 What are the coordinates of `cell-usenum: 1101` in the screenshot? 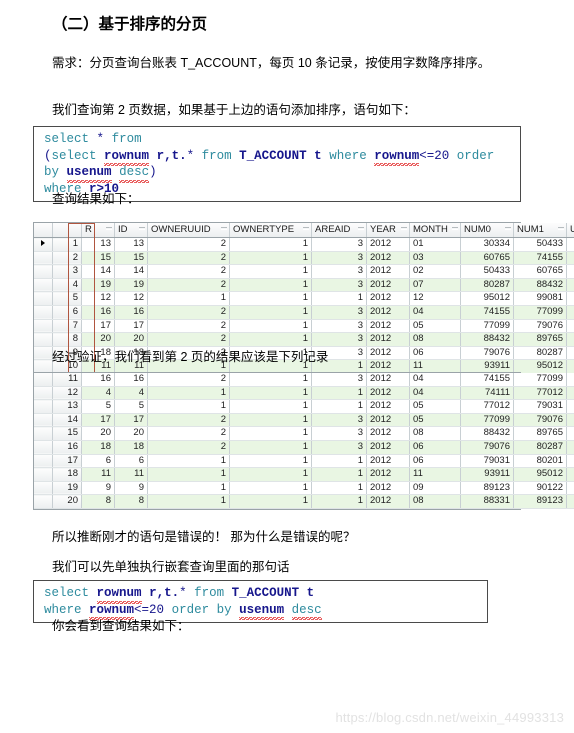 It's located at (570, 474).